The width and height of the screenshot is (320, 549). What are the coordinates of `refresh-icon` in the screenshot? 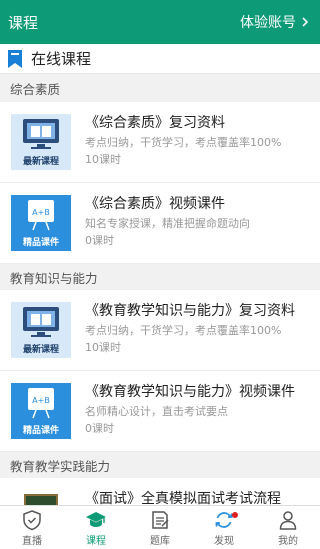 It's located at (224, 519).